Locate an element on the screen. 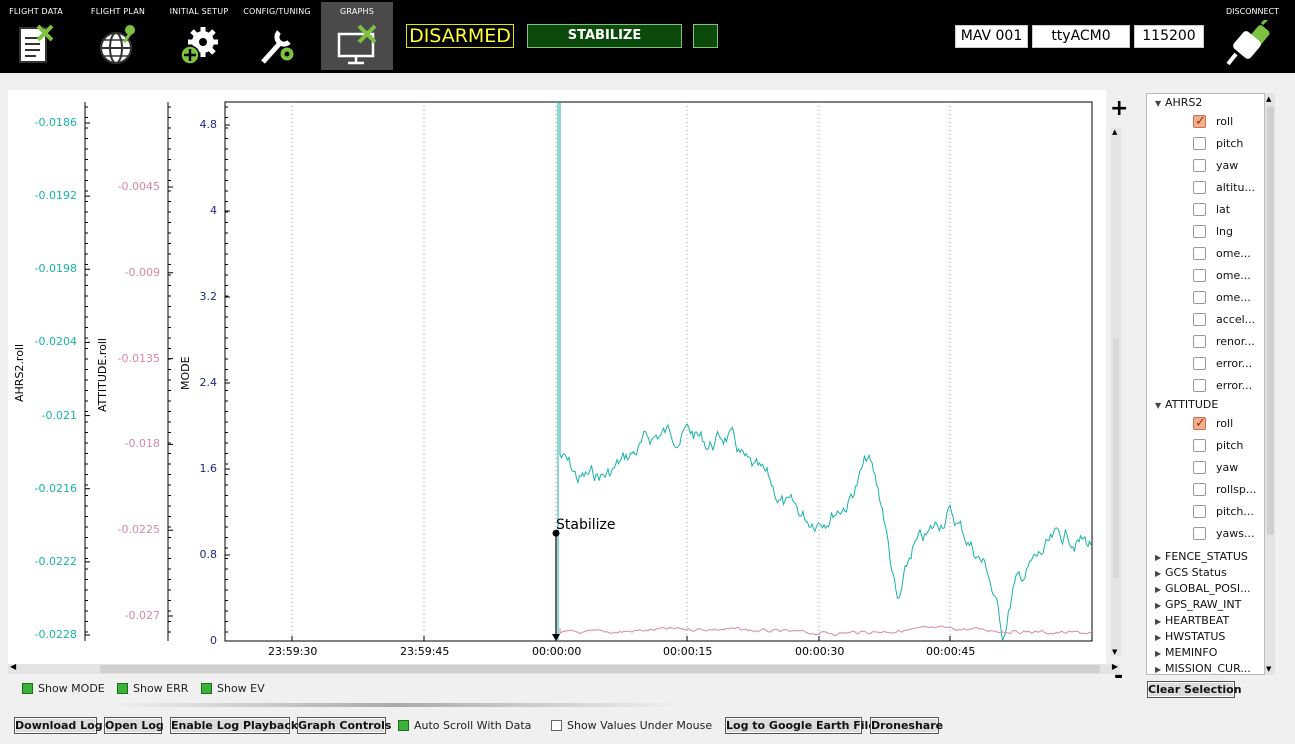 Image resolution: width=1295 pixels, height=744 pixels. show-values-toggle: Show Values Under Mouse is located at coordinates (631, 725).